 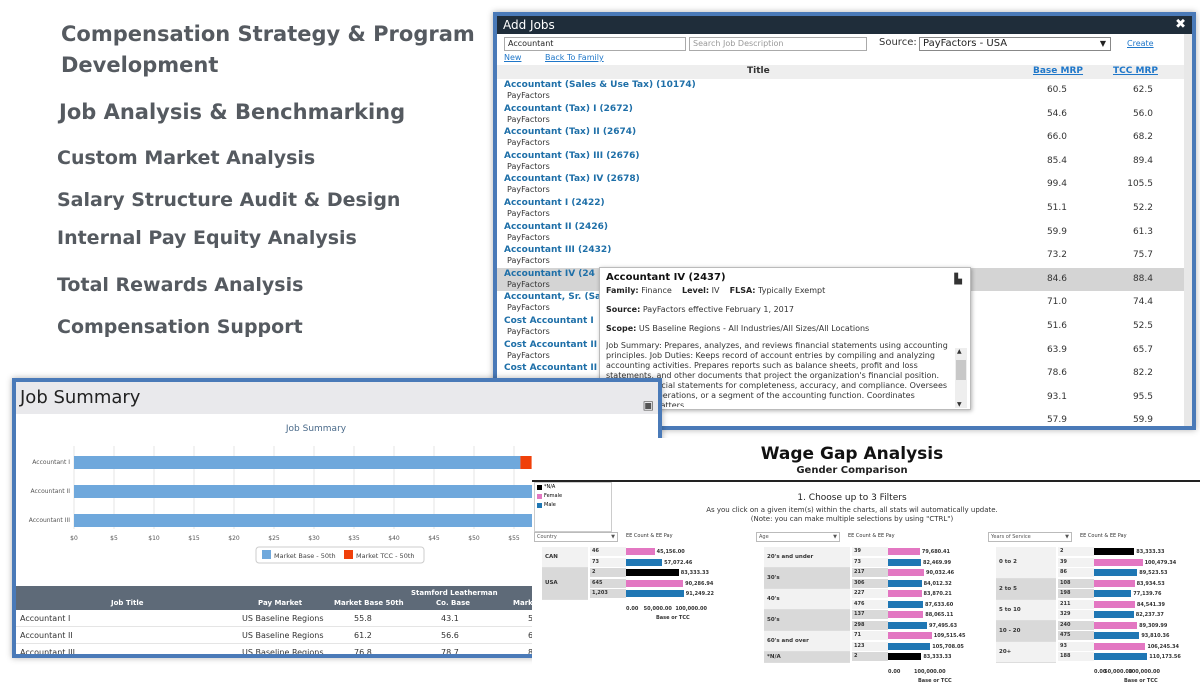 I want to click on job-title-link: Accountant (Tax) II (2674), so click(x=570, y=132).